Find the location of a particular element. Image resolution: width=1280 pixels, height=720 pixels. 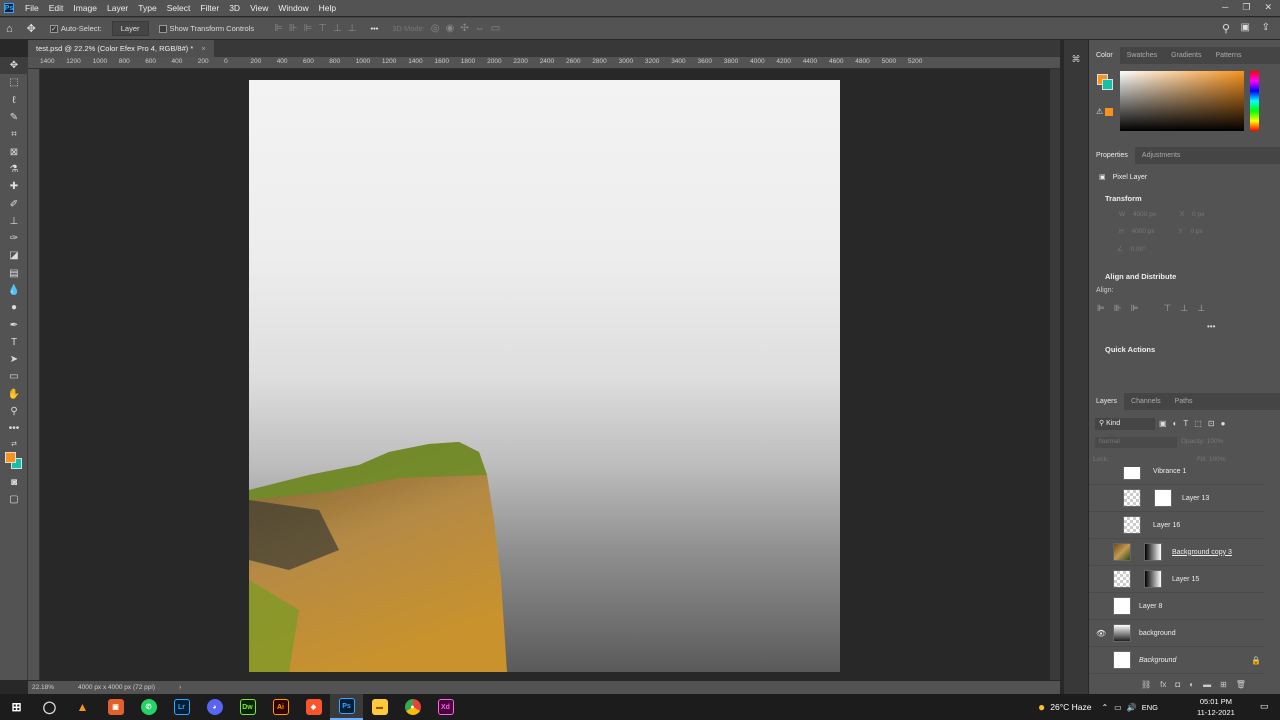

menu-window: Window is located at coordinates (293, 8).